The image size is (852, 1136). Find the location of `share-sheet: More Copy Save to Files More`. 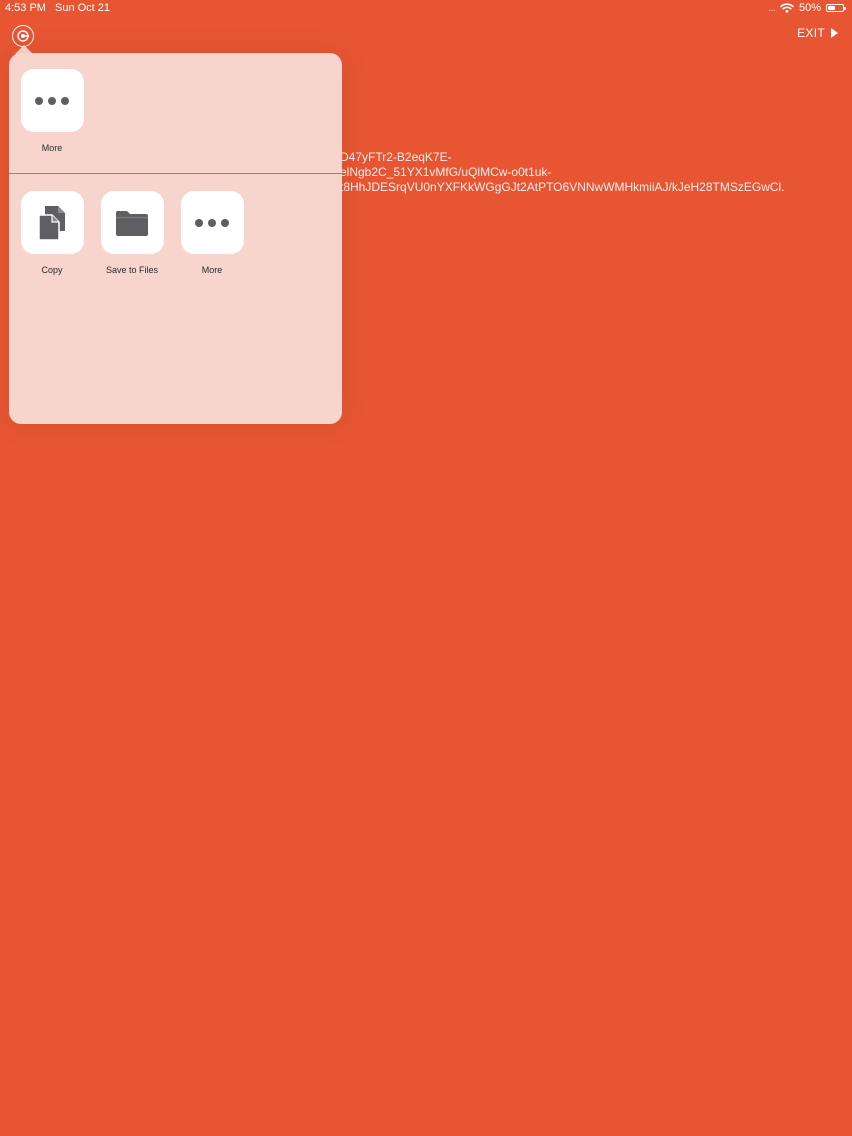

share-sheet: More Copy Save to Files More is located at coordinates (175, 238).